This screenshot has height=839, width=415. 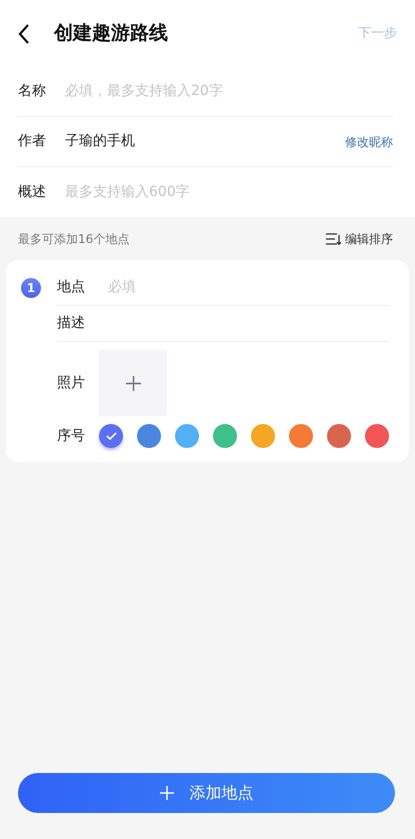 I want to click on edit-nickname-link: 修改昵称, so click(x=369, y=141).